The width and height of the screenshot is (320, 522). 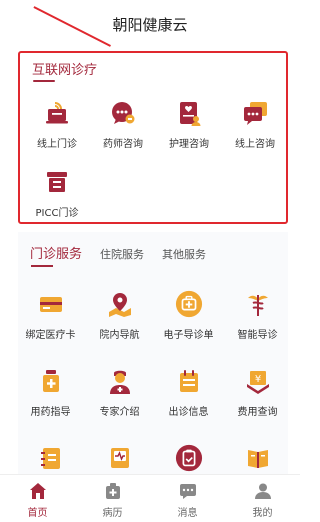 I want to click on nursing-consult-button: 护理咨询, so click(x=189, y=124).